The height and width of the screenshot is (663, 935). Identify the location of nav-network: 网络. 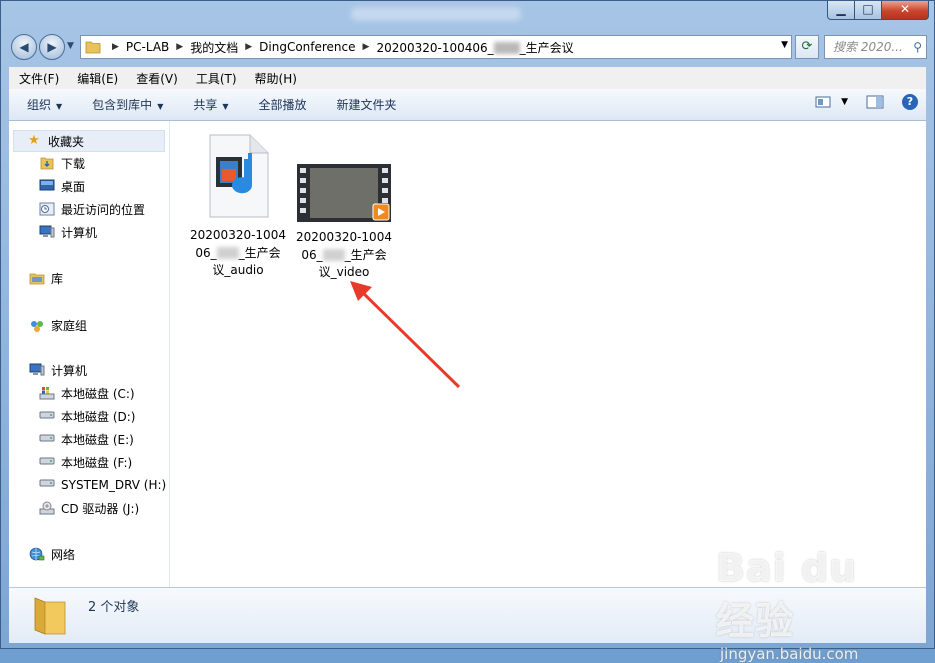
(52, 554).